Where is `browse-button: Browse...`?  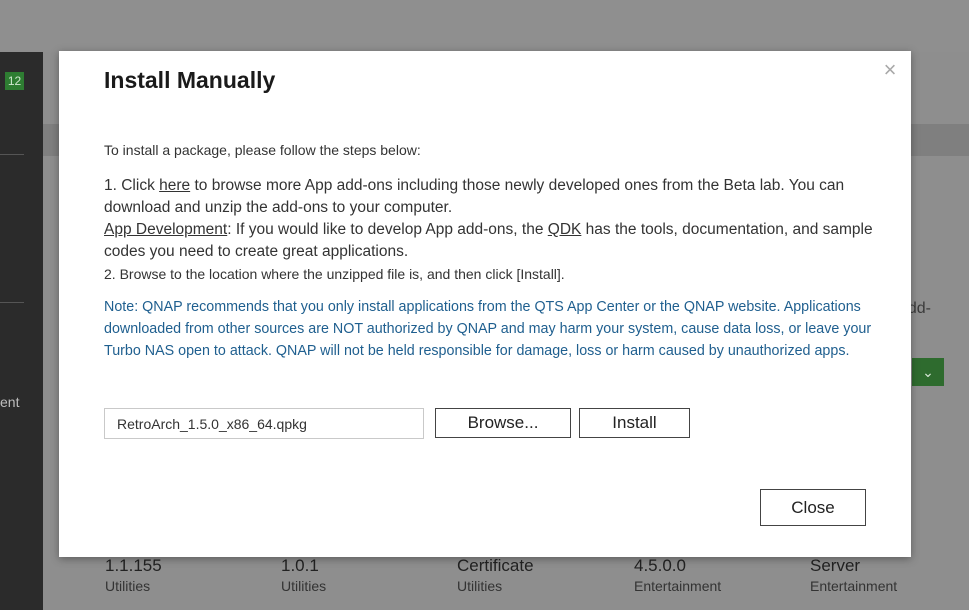
browse-button: Browse... is located at coordinates (503, 423).